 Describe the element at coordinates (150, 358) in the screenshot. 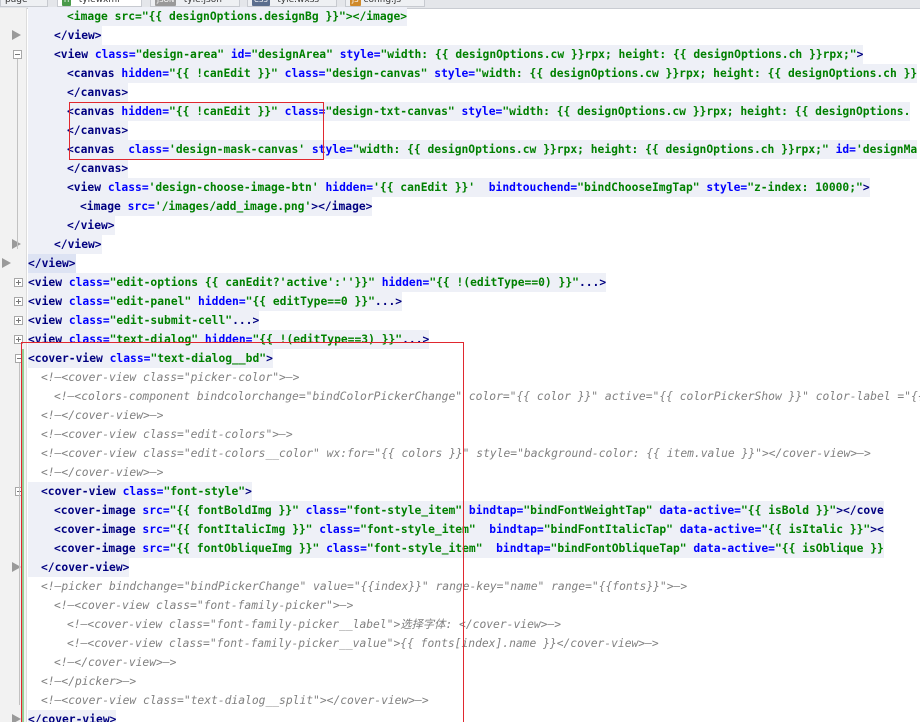

I see `code-line: <cover-view class="text-dialog__bd">` at that location.